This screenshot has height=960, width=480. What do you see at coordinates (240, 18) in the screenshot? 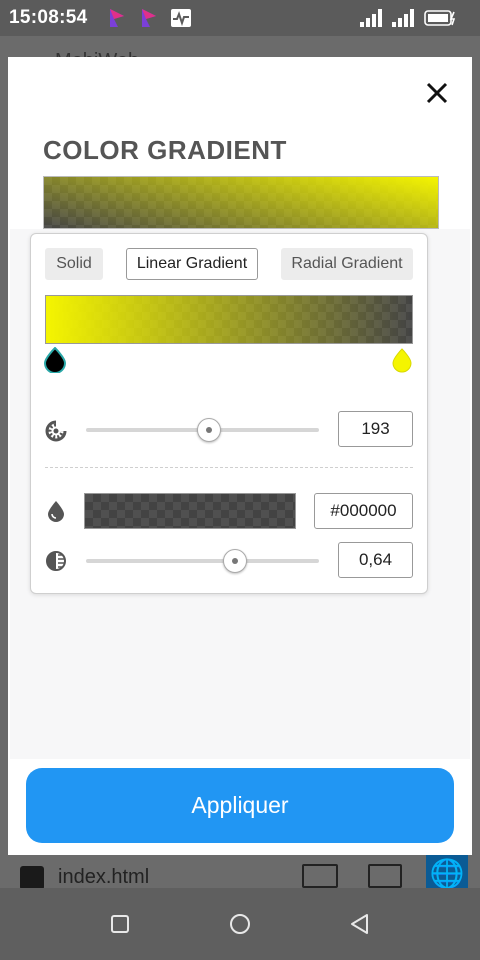
I see `status-bar: 15:08:54` at bounding box center [240, 18].